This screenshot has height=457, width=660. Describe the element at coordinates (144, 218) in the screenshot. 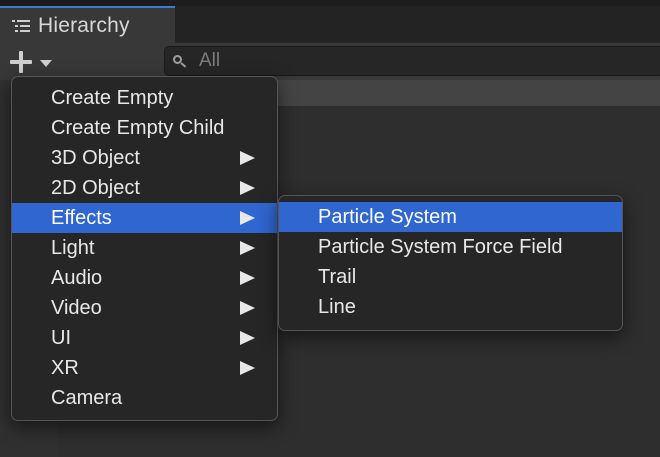

I see `menu-item-effects: Effects` at that location.